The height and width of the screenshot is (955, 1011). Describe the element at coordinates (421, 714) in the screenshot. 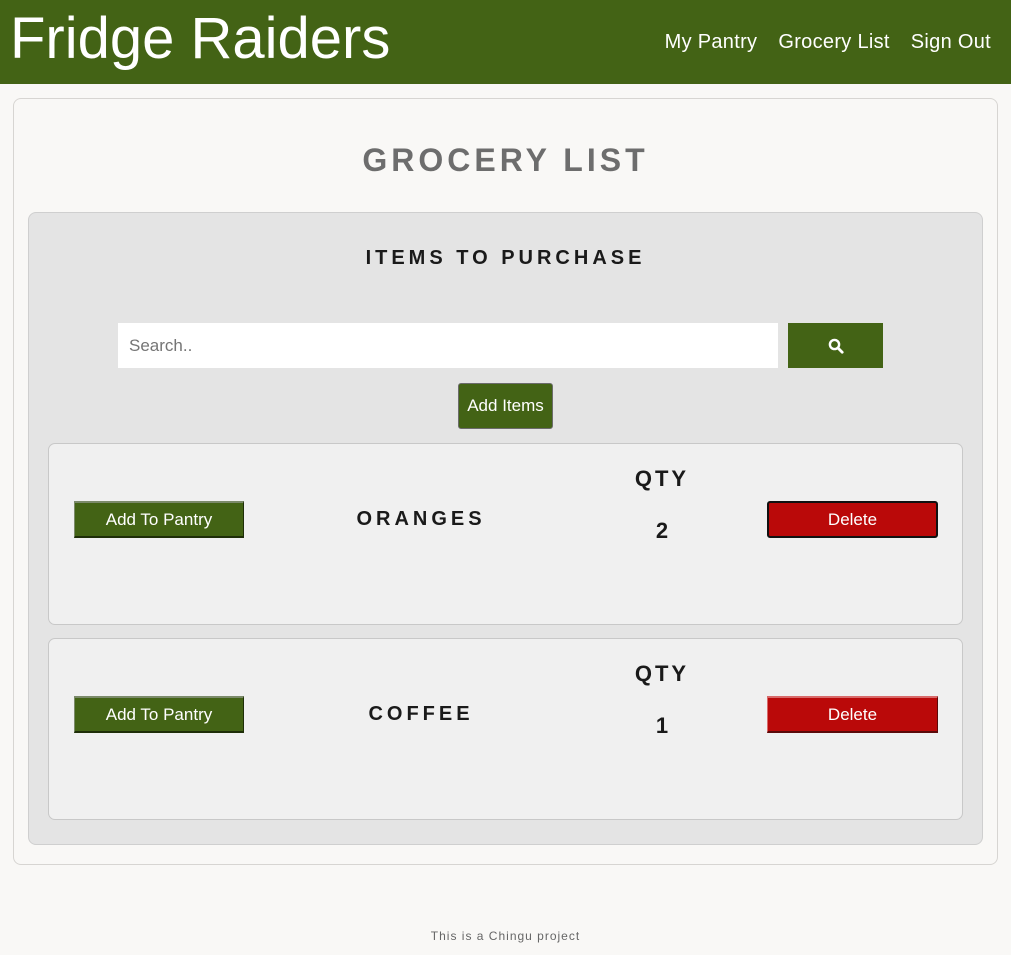

I see `item-name: COFFEE` at that location.